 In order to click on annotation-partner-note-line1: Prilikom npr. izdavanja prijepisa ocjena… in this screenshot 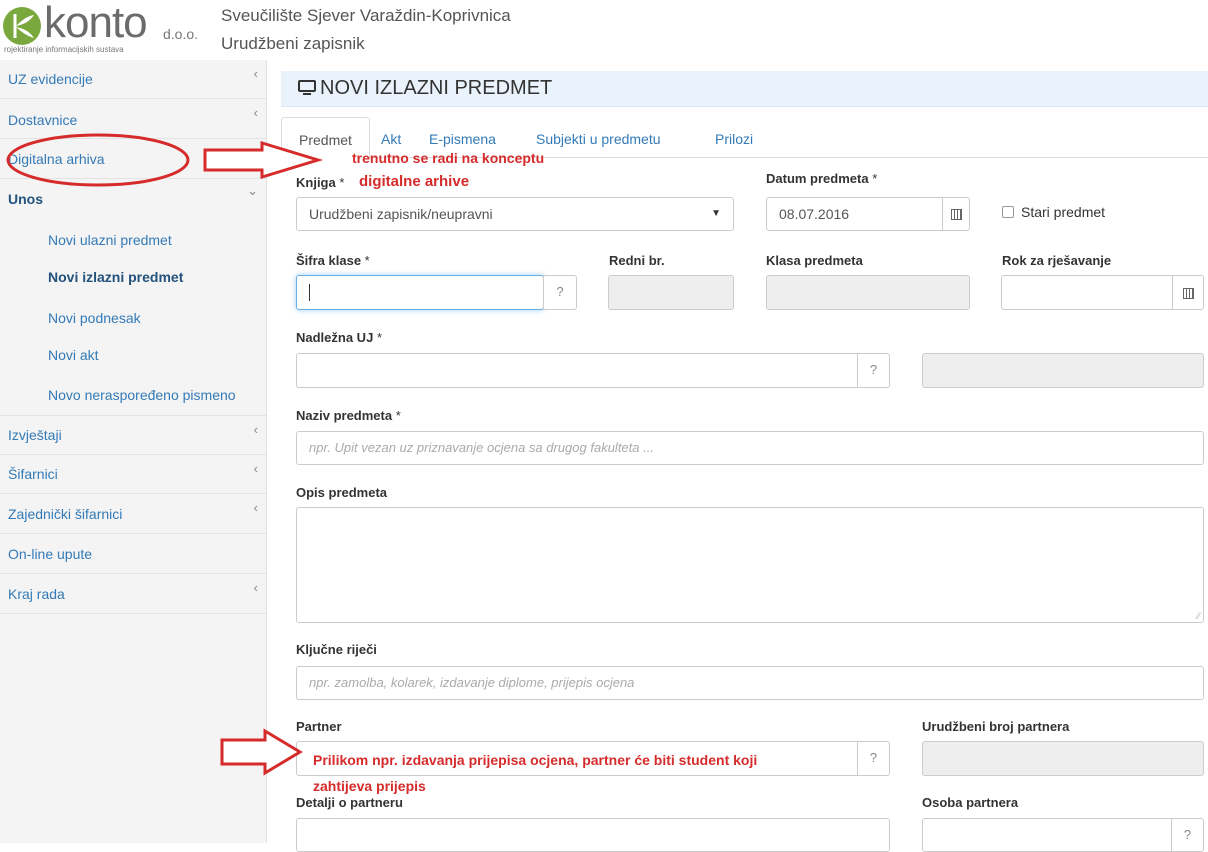, I will do `click(535, 760)`.